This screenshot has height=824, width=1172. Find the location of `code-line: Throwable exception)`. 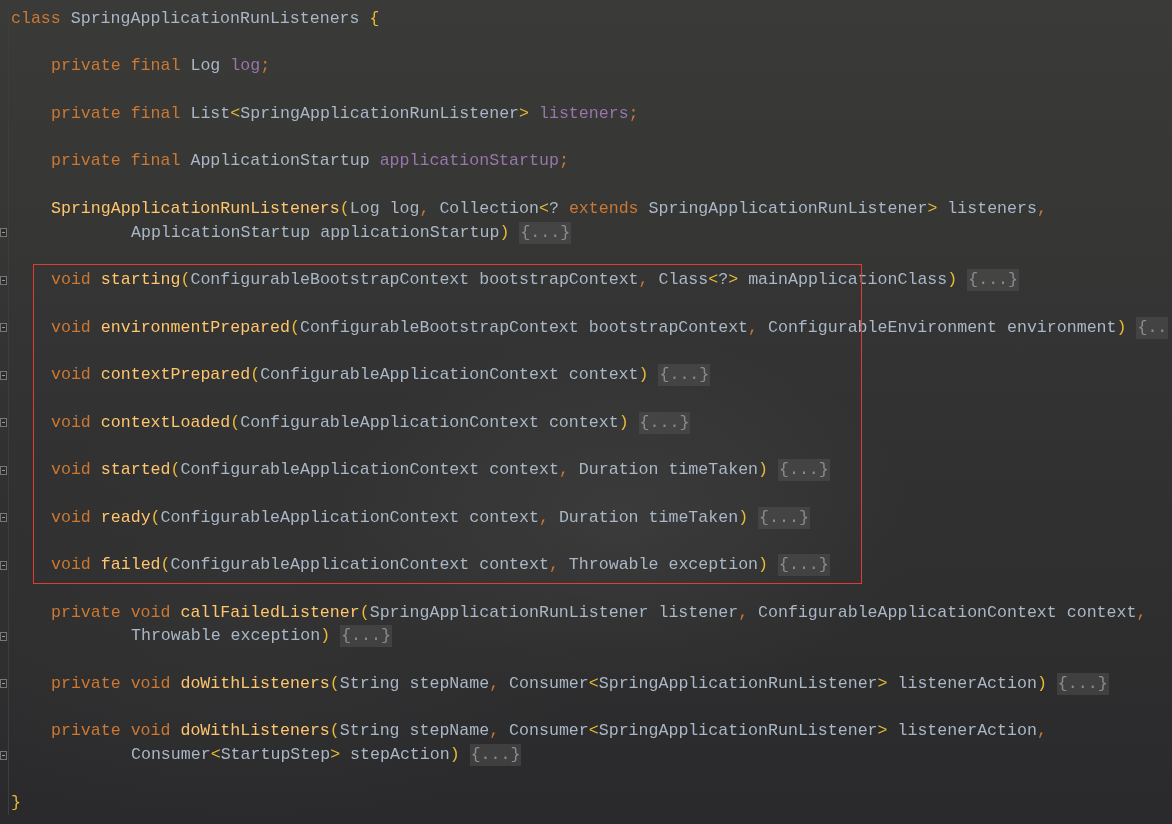

code-line: Throwable exception) is located at coordinates (231, 636).